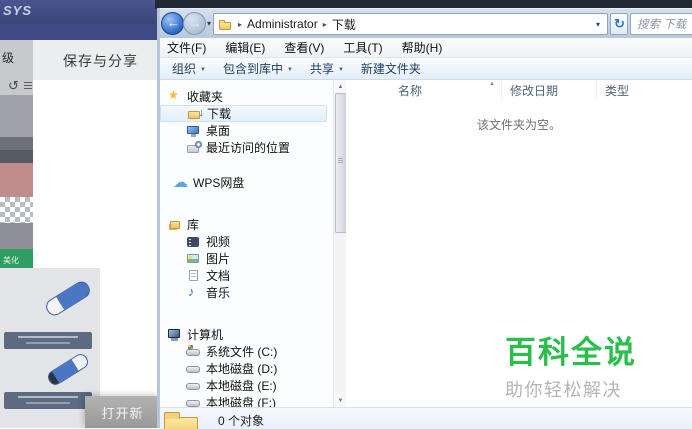 Image resolution: width=692 pixels, height=429 pixels. I want to click on share-label: 共享, so click(321, 69).